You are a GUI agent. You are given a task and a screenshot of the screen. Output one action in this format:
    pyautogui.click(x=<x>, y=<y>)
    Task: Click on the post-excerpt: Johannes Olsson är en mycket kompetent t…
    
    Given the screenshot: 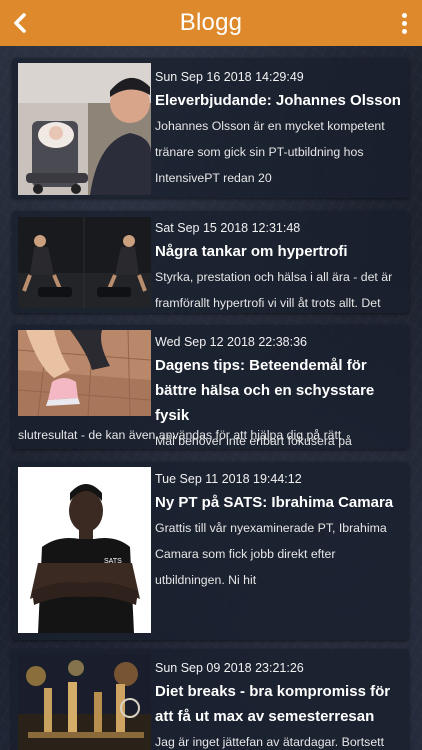 What is the action you would take?
    pyautogui.click(x=270, y=152)
    